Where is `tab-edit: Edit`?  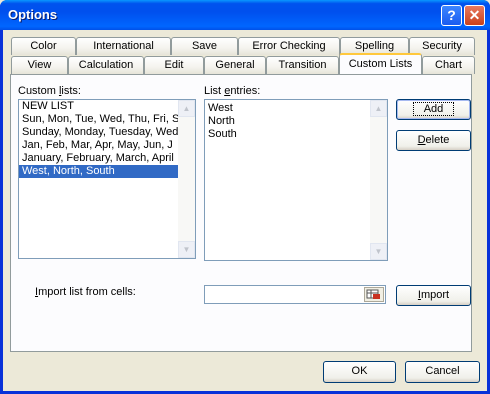
tab-edit: Edit is located at coordinates (174, 65).